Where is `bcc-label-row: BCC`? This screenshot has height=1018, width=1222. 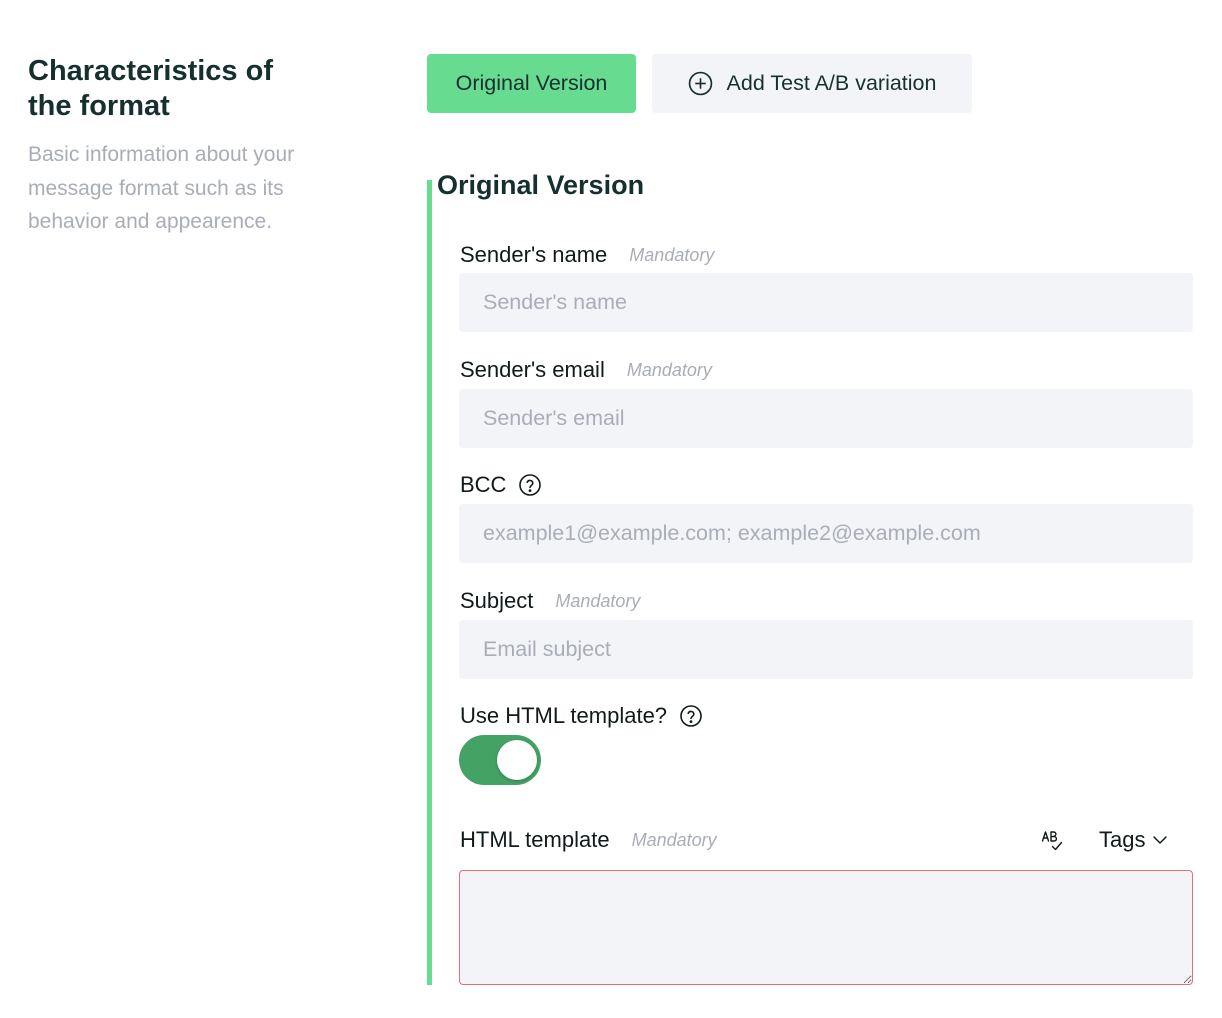
bcc-label-row: BCC is located at coordinates (501, 485).